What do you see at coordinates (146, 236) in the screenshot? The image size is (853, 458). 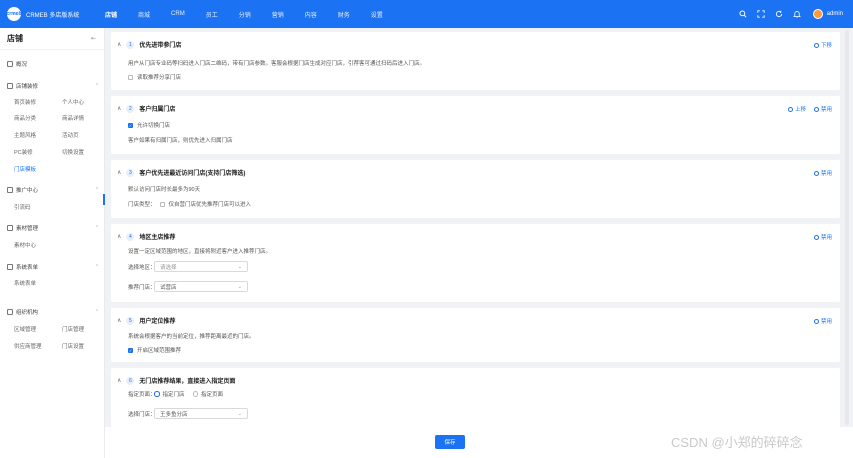 I see `card-header: ∧ 4 地区主店推荐` at bounding box center [146, 236].